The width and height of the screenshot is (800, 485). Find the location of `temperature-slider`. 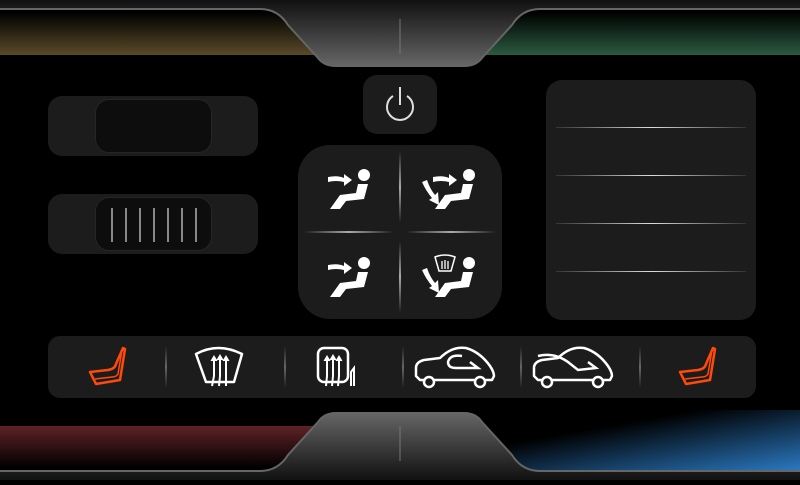

temperature-slider is located at coordinates (153, 126).